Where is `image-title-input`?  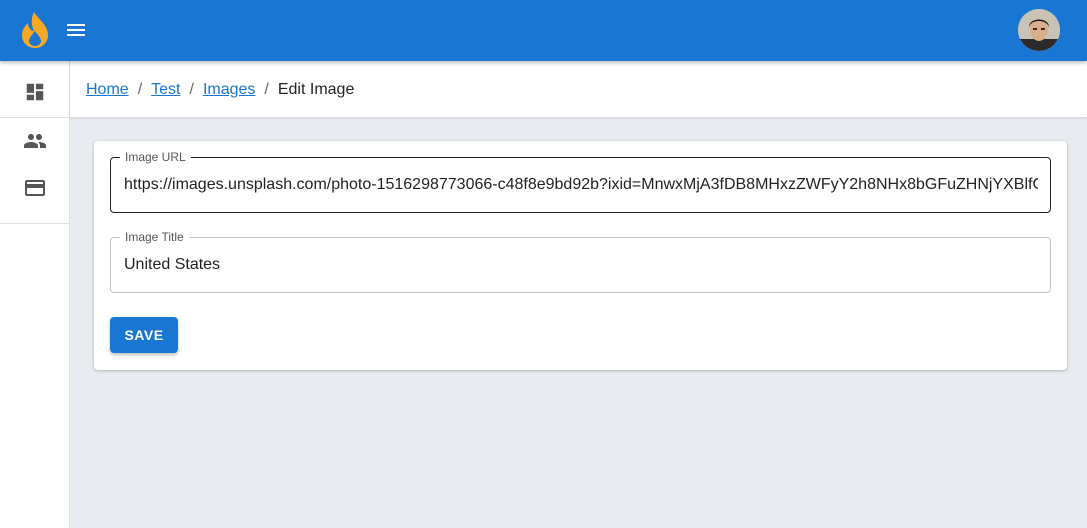 image-title-input is located at coordinates (581, 265).